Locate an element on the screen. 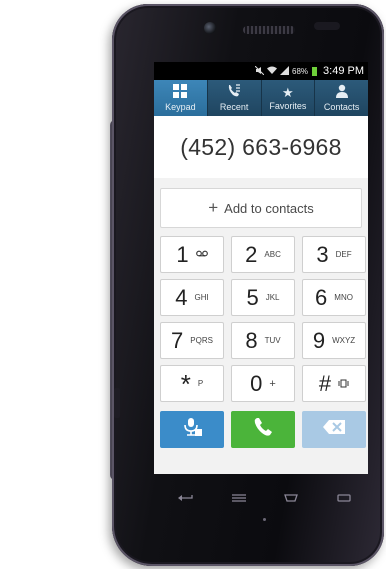 This screenshot has height=569, width=386. key-letters: PQRS is located at coordinates (201, 340).